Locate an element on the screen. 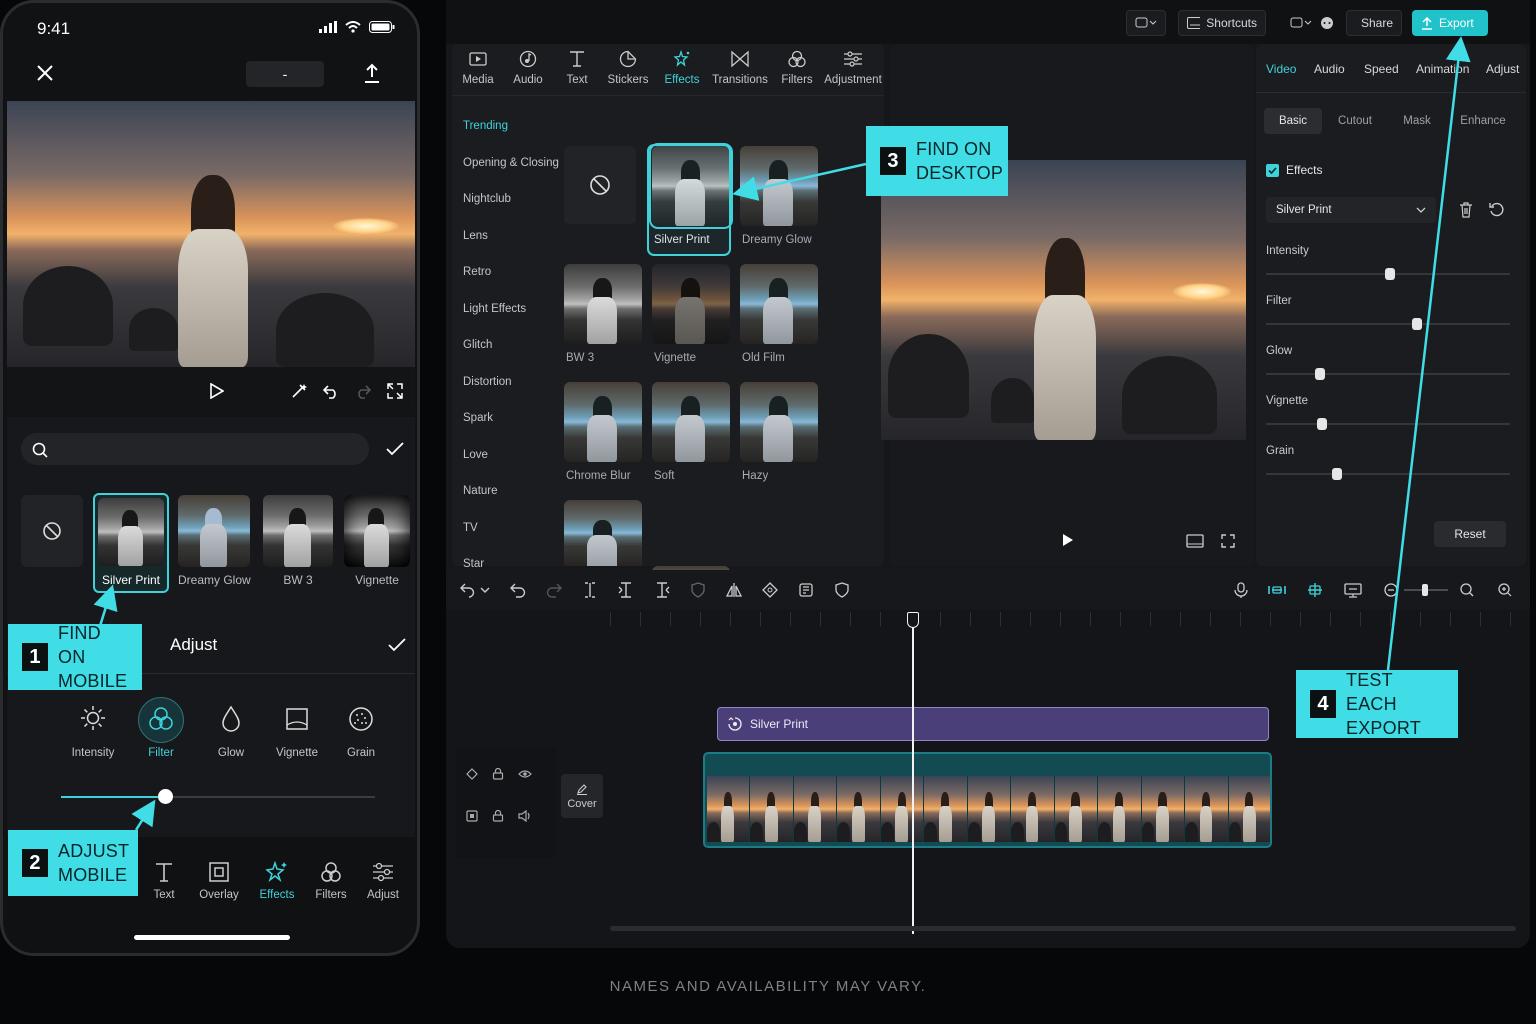 This screenshot has width=1536, height=1024. footer-disclaimer: NAMES AND AVAILABILITY MAY VARY. is located at coordinates (768, 986).